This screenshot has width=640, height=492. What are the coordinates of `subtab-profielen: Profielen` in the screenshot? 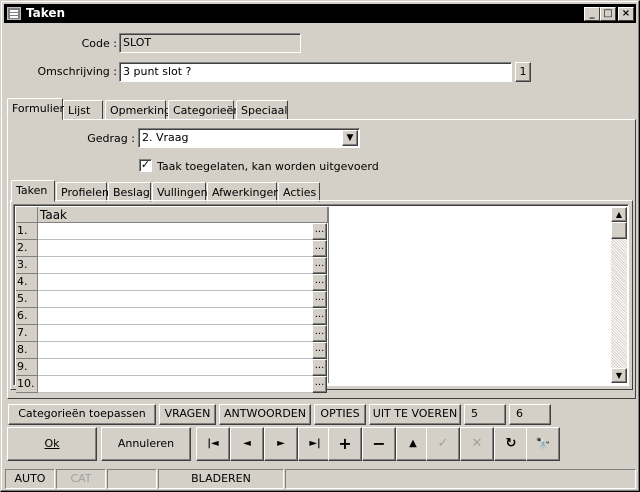 It's located at (82, 192).